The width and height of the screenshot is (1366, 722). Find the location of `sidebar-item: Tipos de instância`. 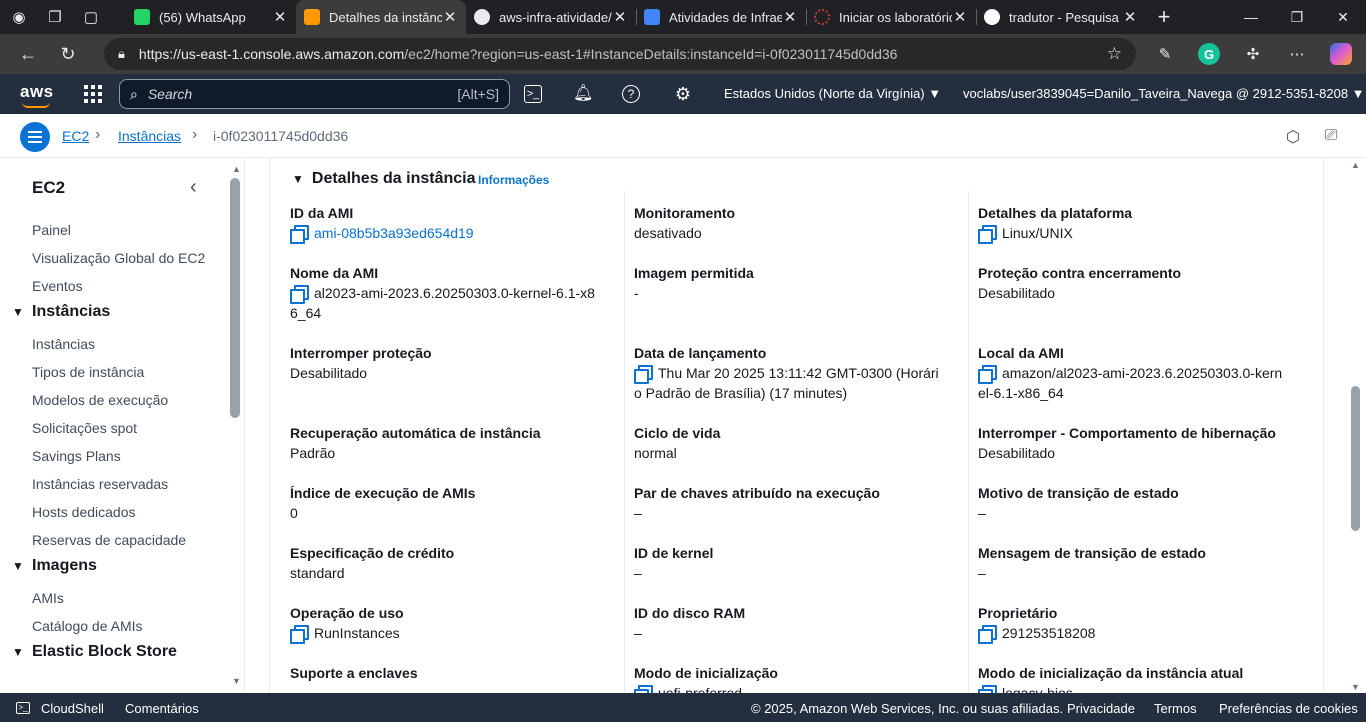

sidebar-item: Tipos de instância is located at coordinates (88, 372).